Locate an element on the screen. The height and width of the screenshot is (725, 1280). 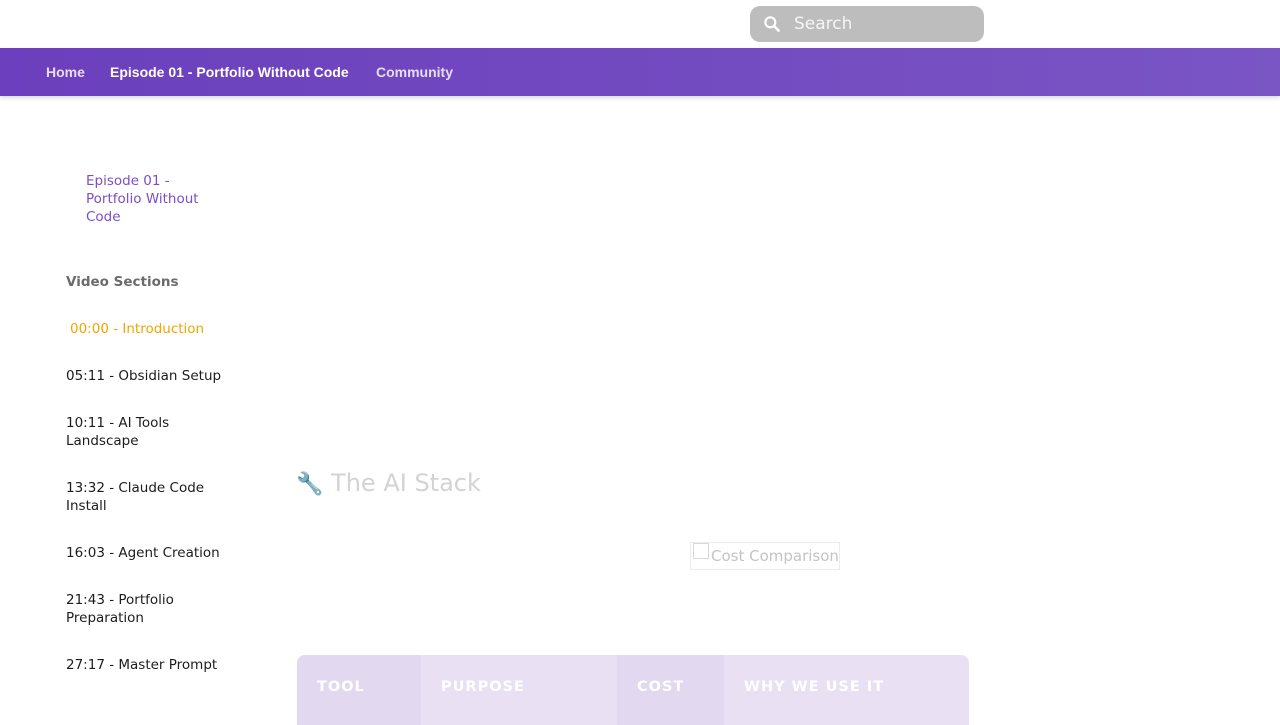
section-heading: 🔧 The AI Stack is located at coordinates (388, 483).